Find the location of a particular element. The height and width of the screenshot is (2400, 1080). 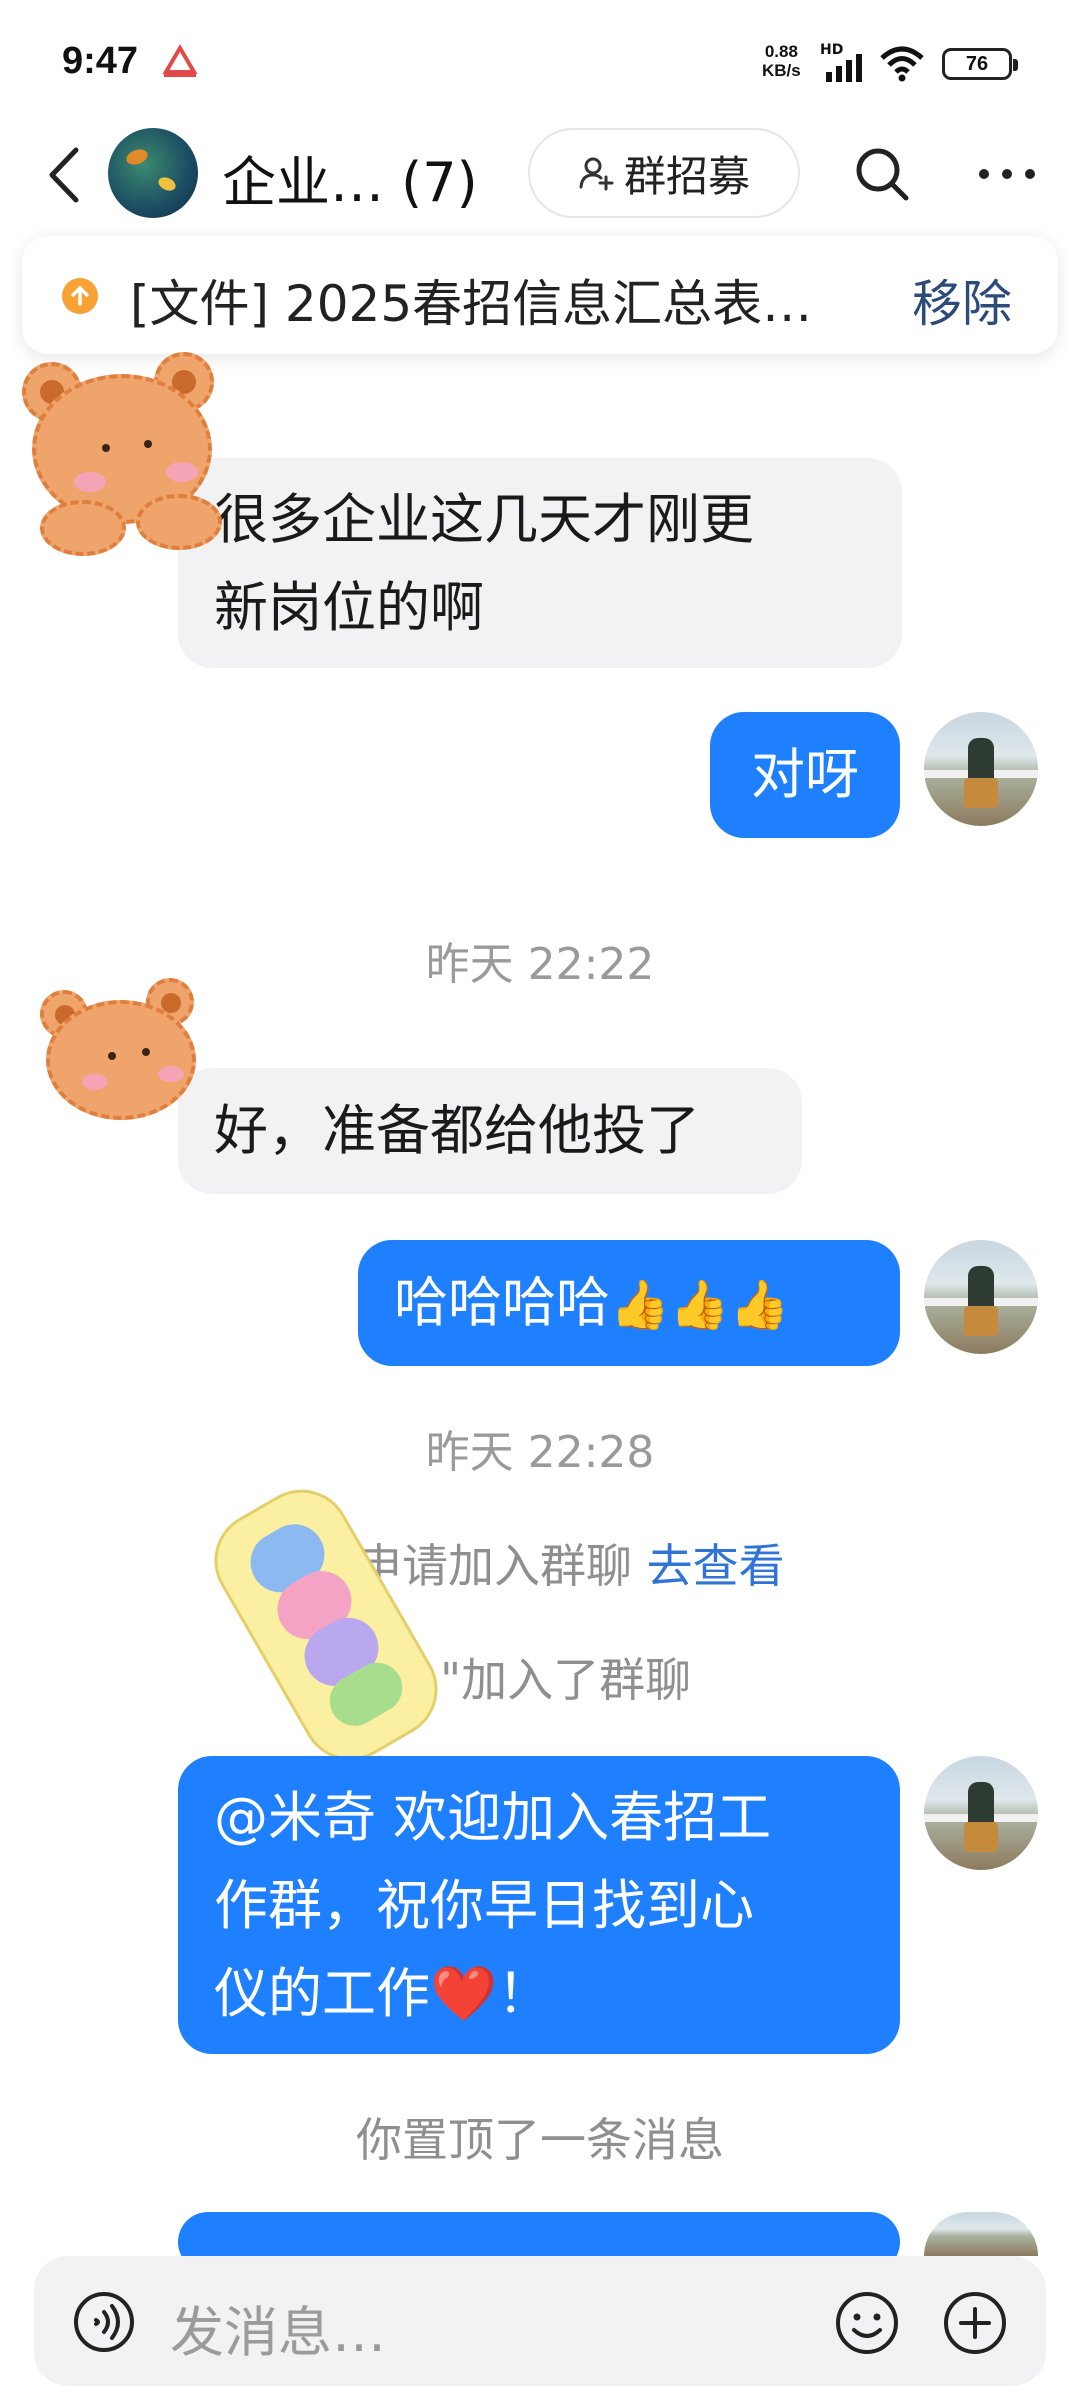

message-text: 好，准备都给他投了 is located at coordinates (457, 1130).